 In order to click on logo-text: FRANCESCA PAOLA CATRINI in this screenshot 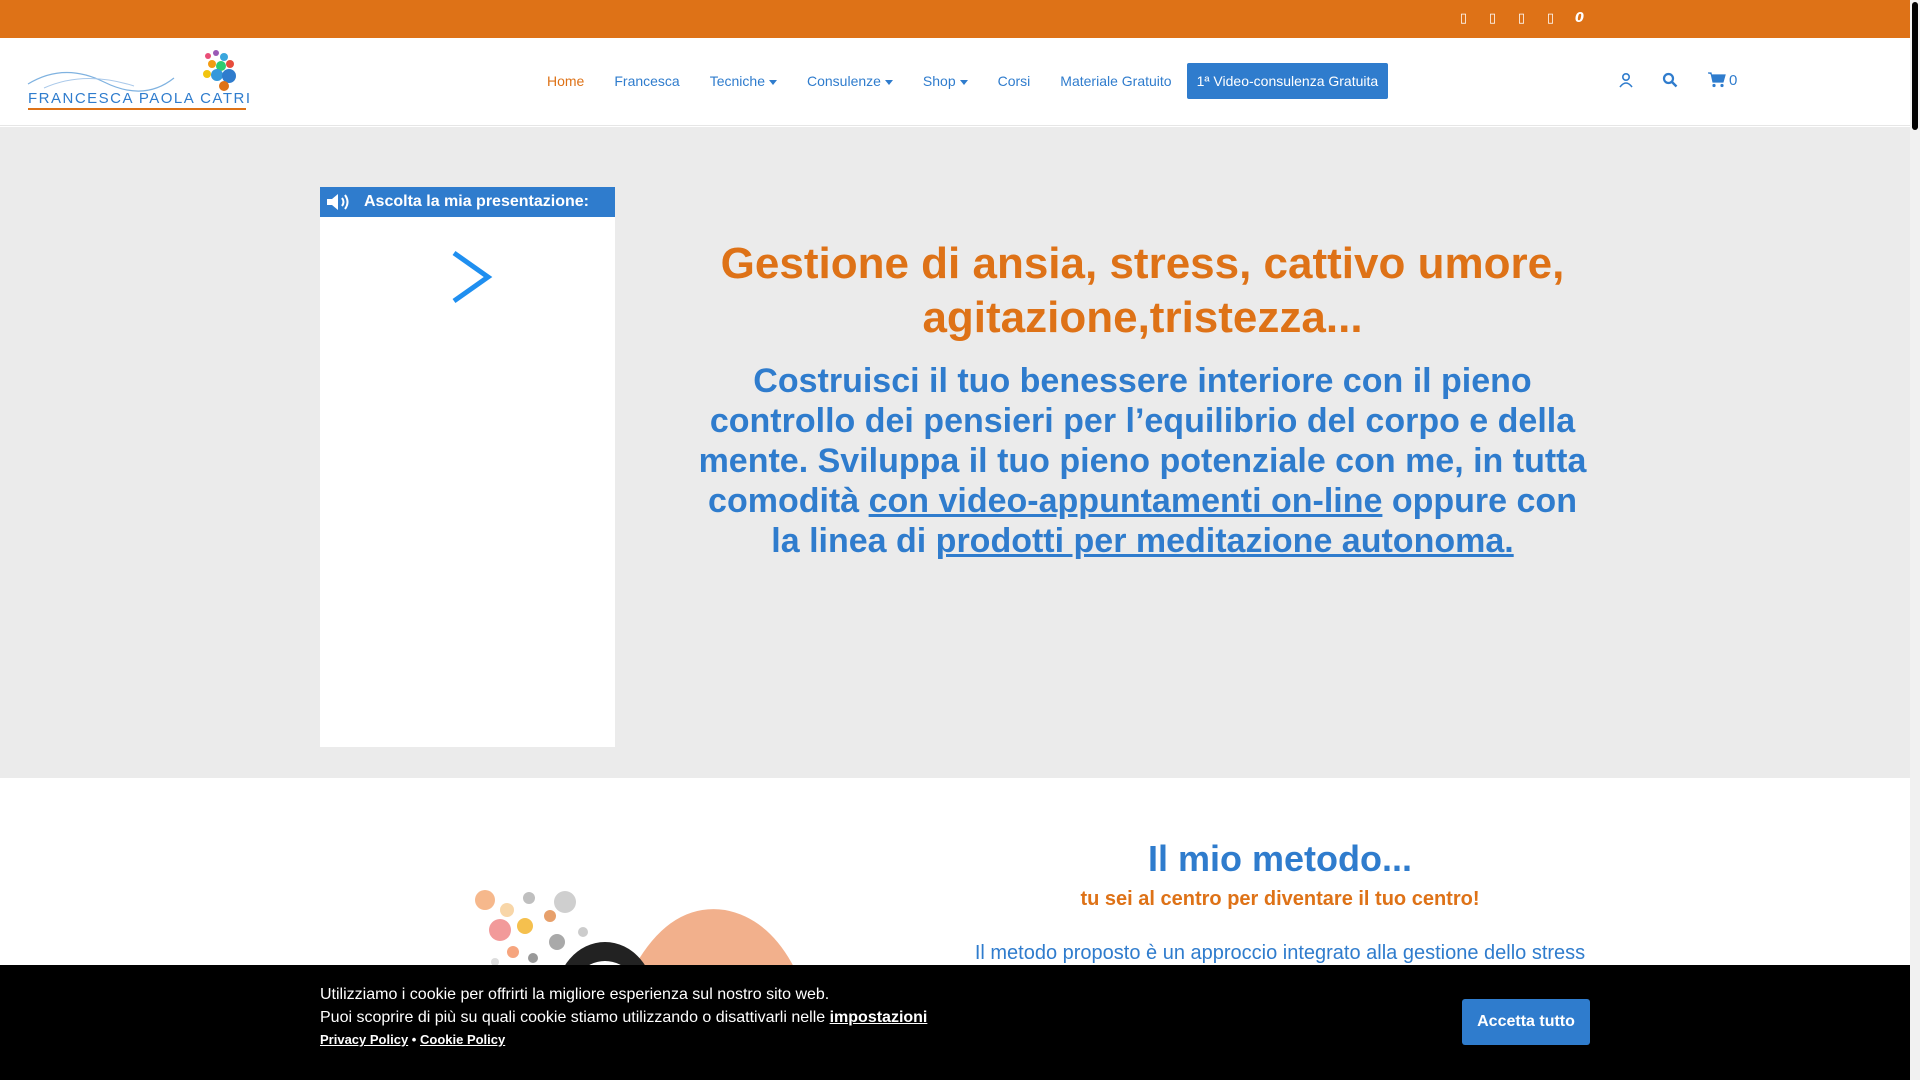, I will do `click(139, 98)`.